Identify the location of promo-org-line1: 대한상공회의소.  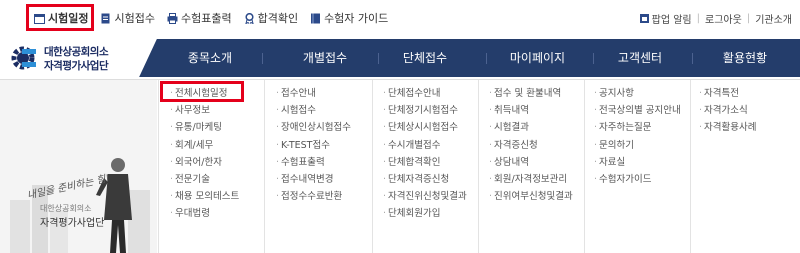
(66, 208).